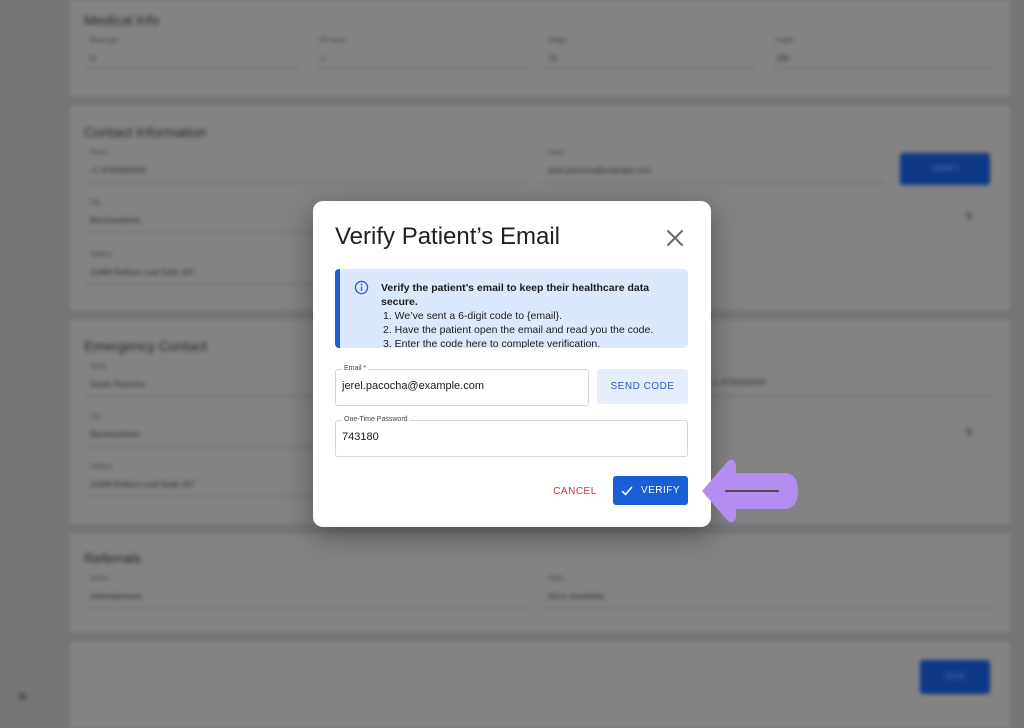 This screenshot has width=1024, height=728. I want to click on dialog-title: Verify Patient’s Email, so click(447, 236).